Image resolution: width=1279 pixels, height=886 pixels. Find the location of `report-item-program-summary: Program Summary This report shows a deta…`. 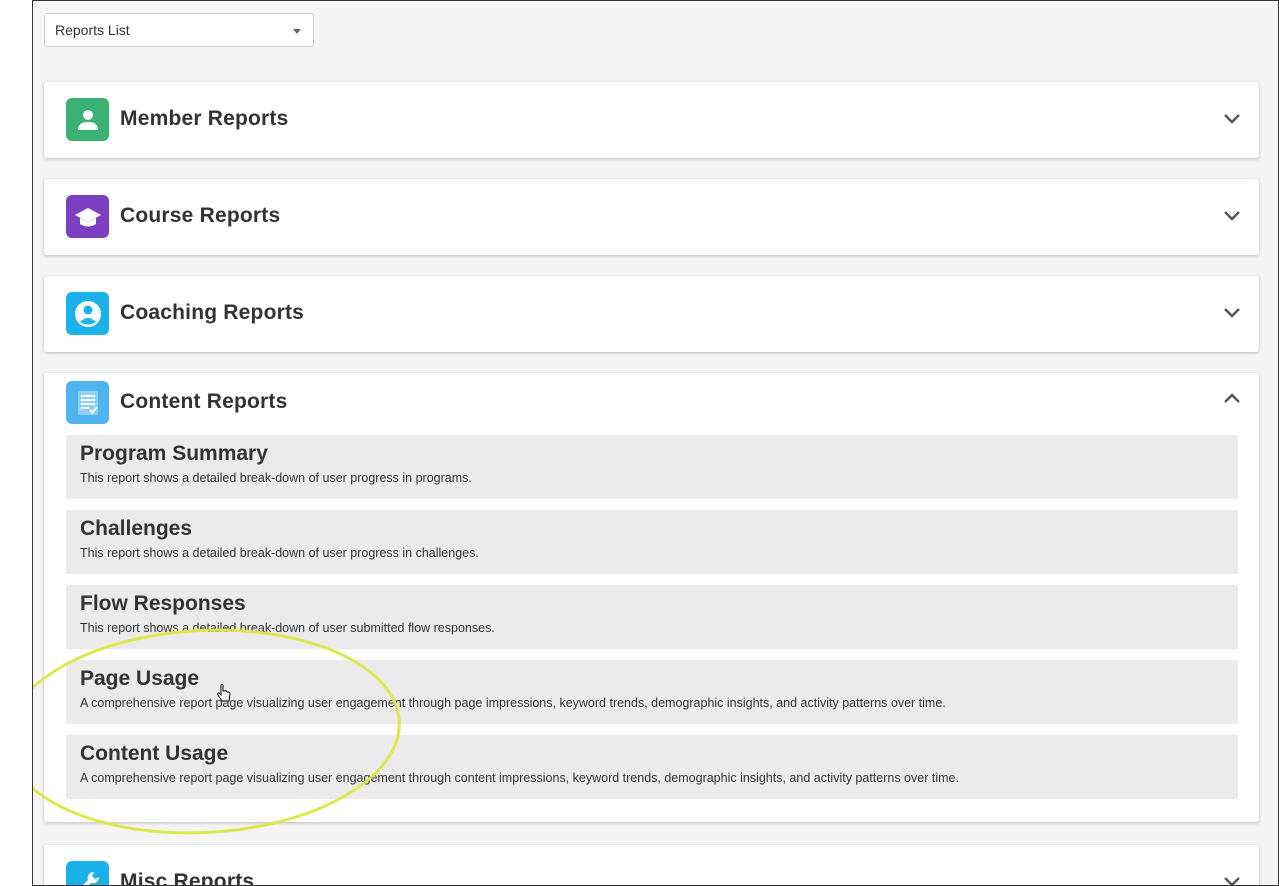

report-item-program-summary: Program Summary This report shows a deta… is located at coordinates (652, 467).